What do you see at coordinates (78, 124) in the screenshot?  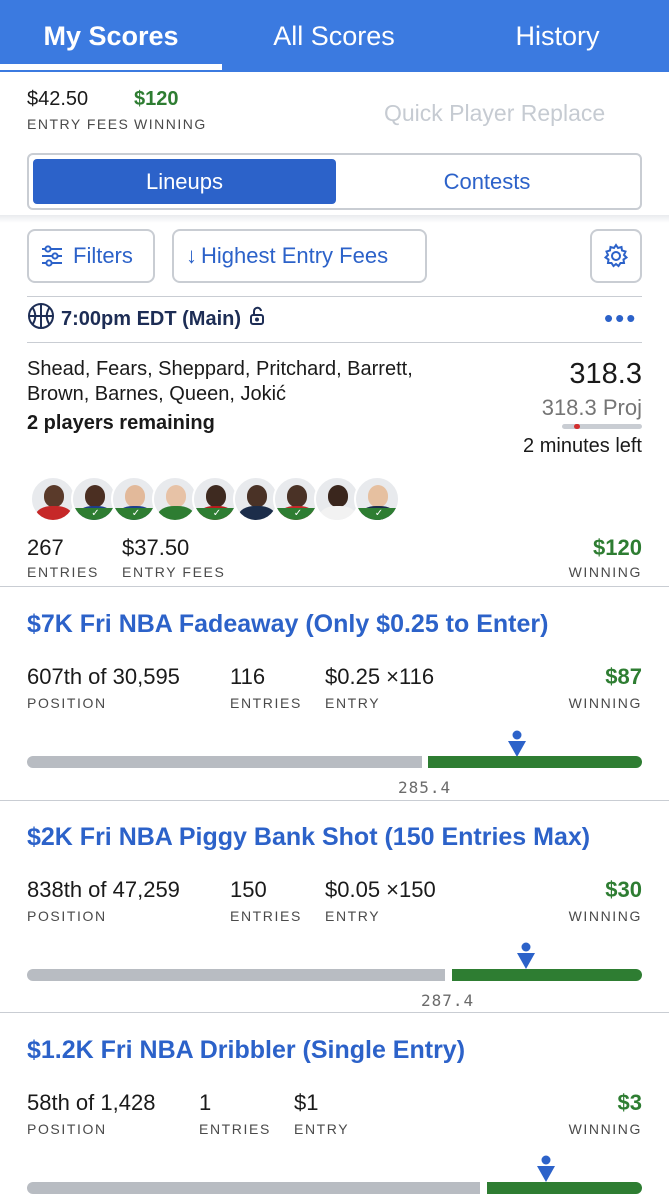 I see `entry-fees-label: ENTRY FEES` at bounding box center [78, 124].